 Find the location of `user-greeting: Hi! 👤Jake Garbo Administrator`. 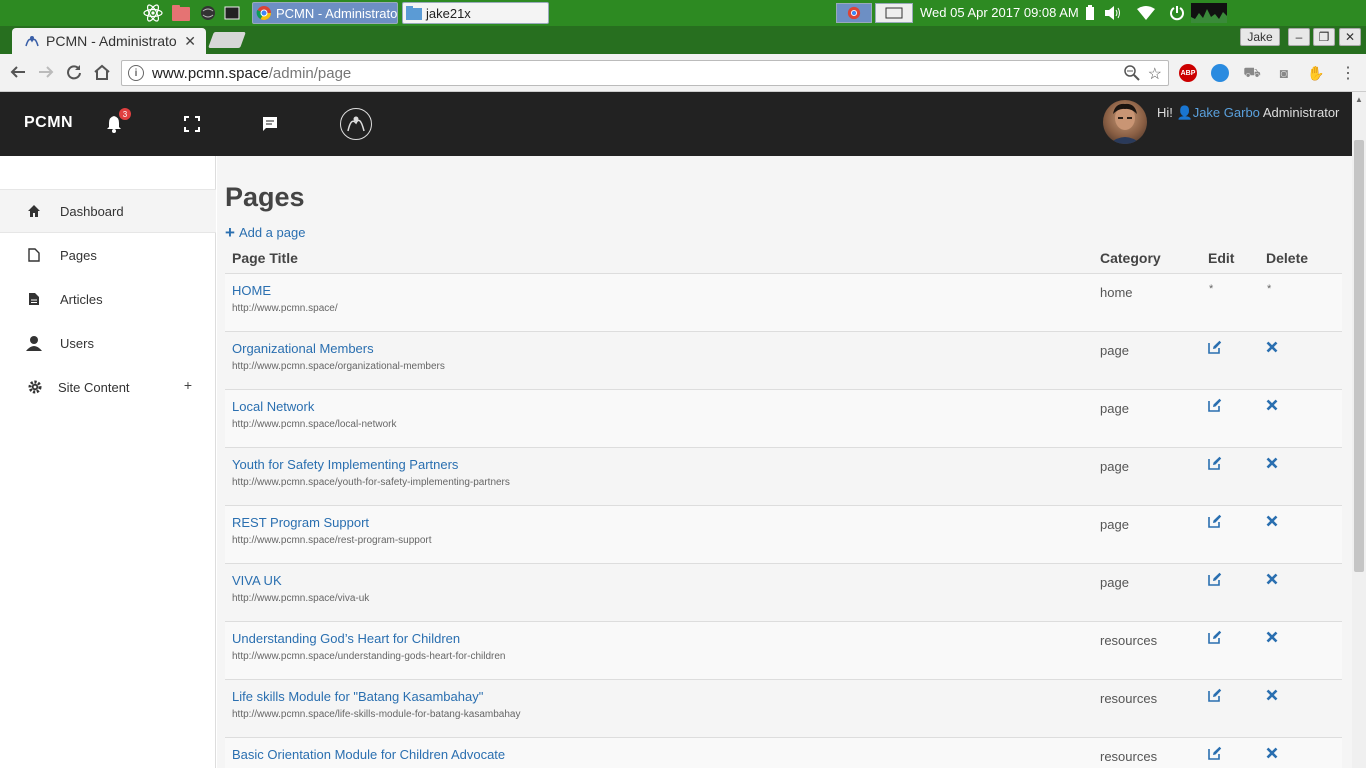

user-greeting: Hi! 👤Jake Garbo Administrator is located at coordinates (1248, 113).